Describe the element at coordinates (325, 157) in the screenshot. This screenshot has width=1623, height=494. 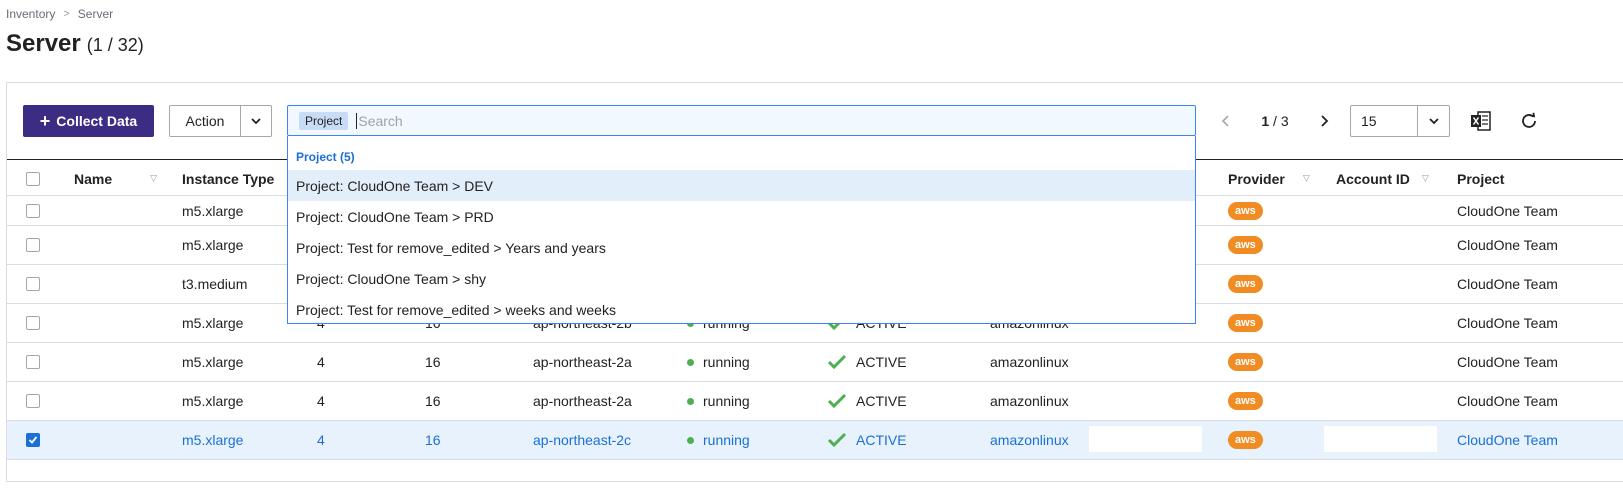
I see `suggestions-header: Project (5)` at that location.